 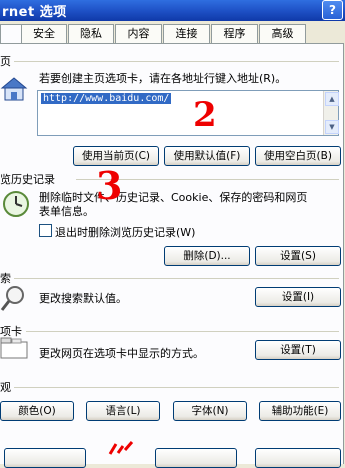 I want to click on magnifier-icon, so click(x=14, y=299).